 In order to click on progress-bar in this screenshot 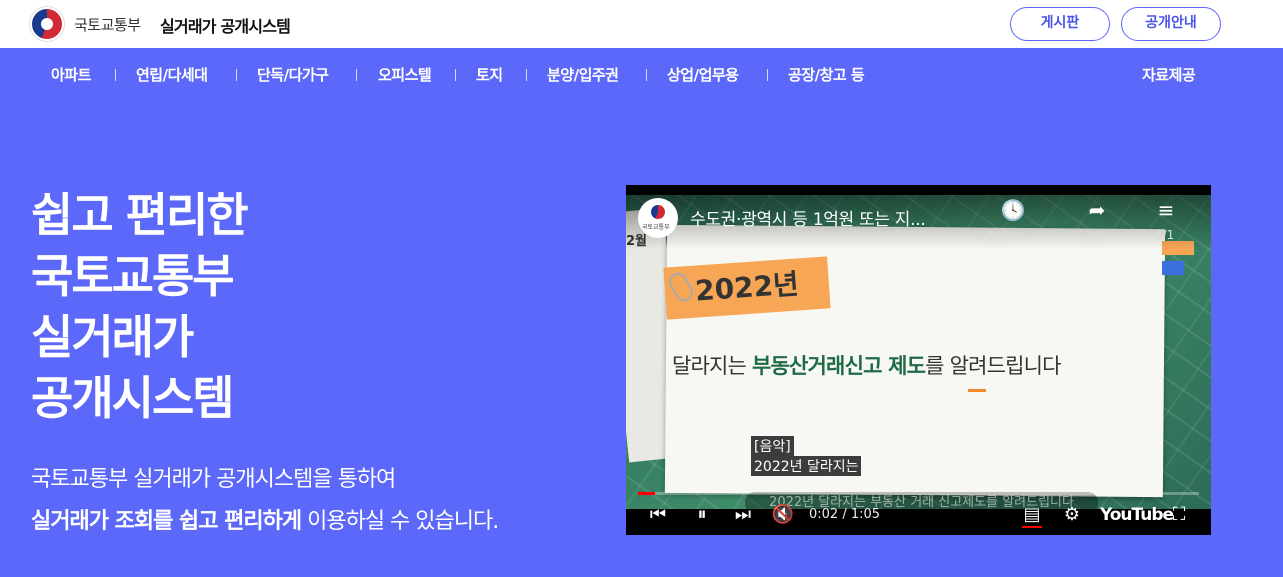, I will do `click(918, 493)`.